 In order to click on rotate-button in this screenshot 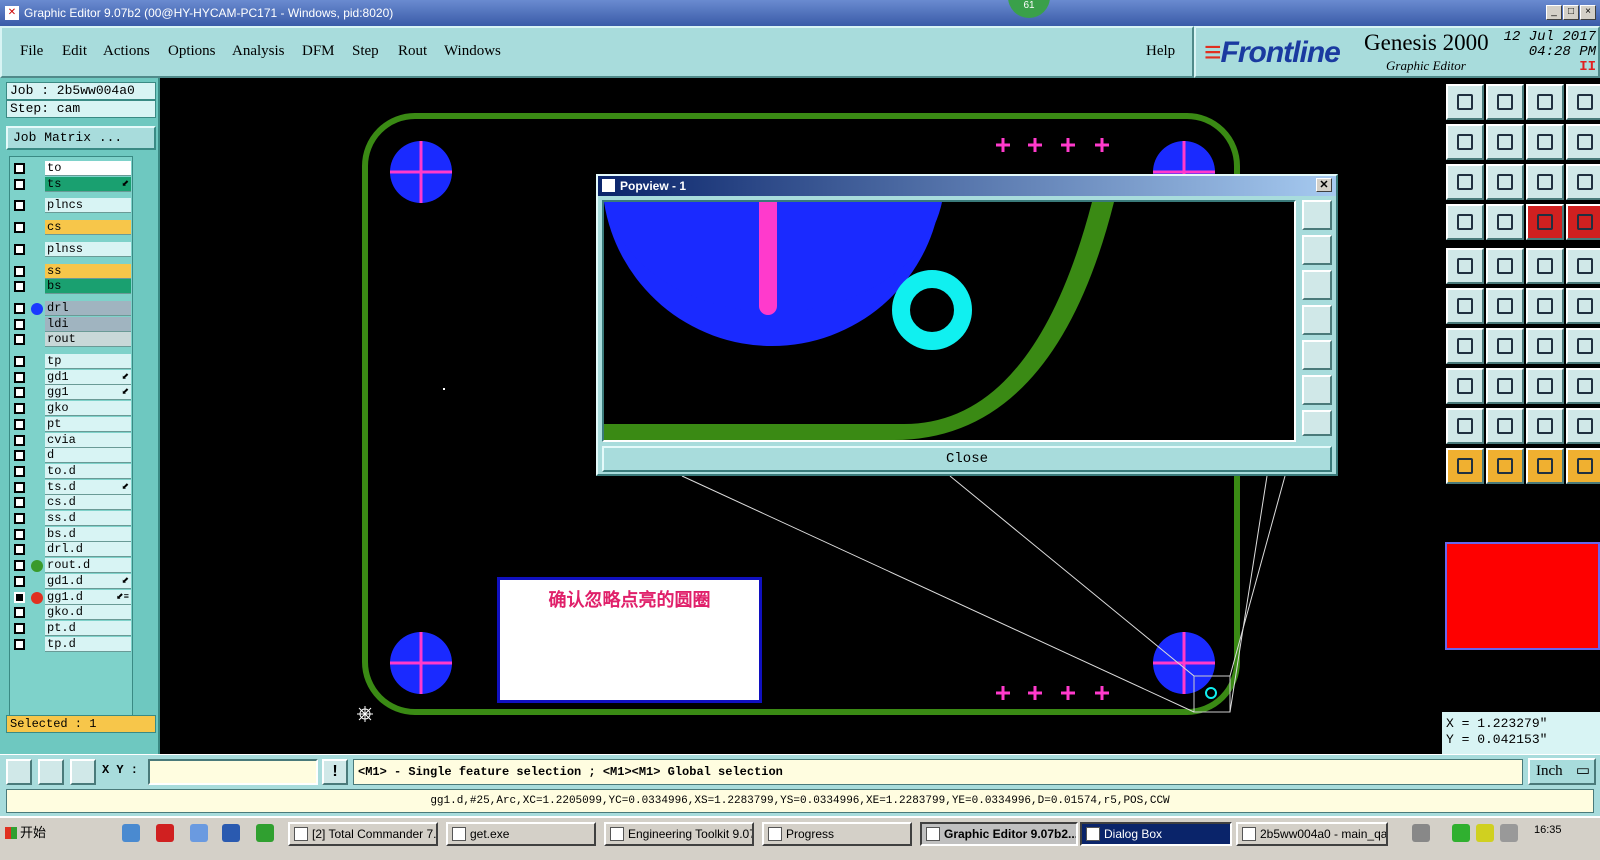, I will do `click(1583, 306)`.